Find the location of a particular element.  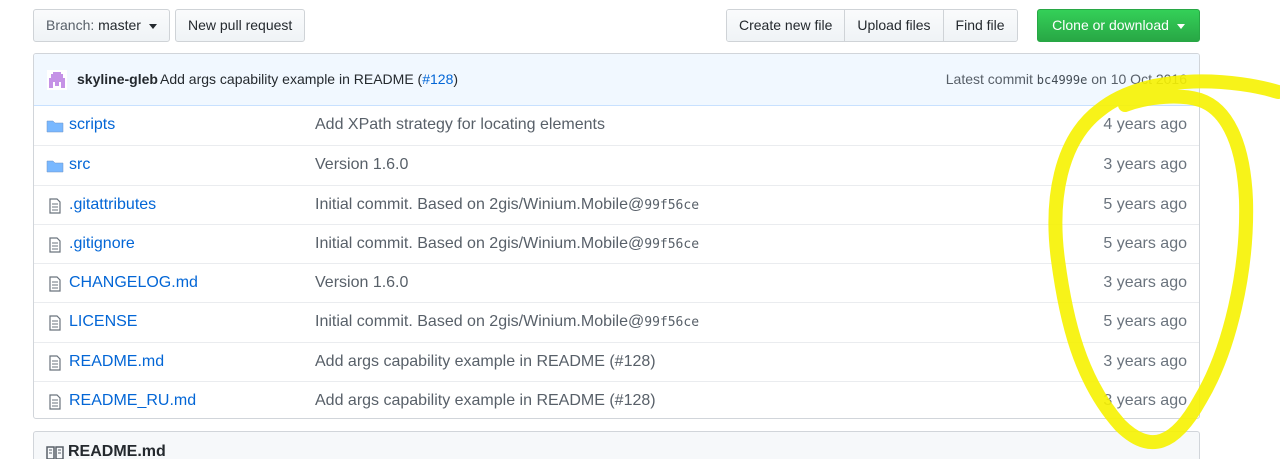

readme-header: README.md is located at coordinates (616, 445).